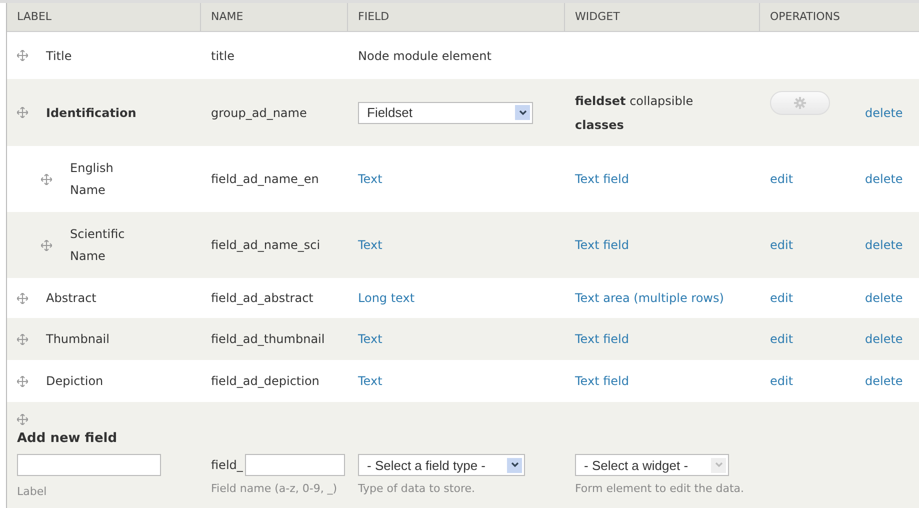  Describe the element at coordinates (259, 113) in the screenshot. I see `machine-name: group_ad_name` at that location.